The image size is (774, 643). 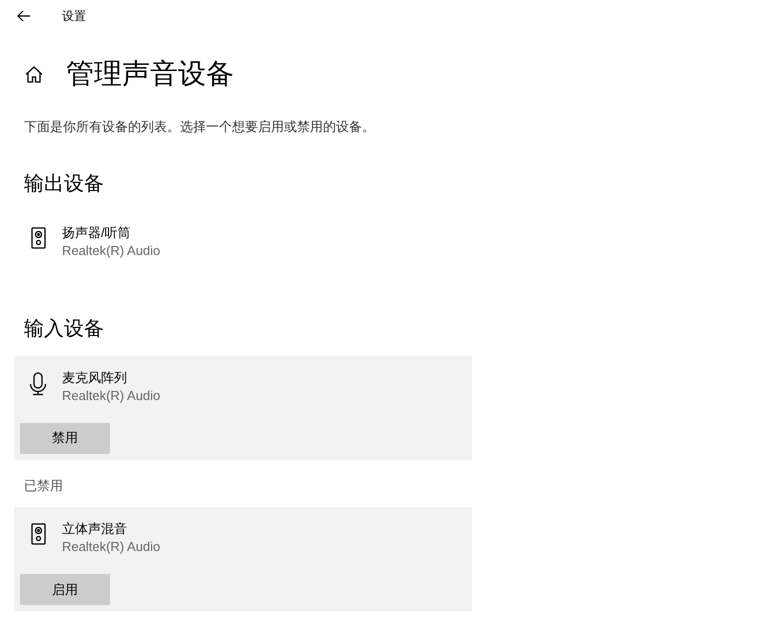 I want to click on device-name: 扬声器/听筒, so click(x=97, y=233).